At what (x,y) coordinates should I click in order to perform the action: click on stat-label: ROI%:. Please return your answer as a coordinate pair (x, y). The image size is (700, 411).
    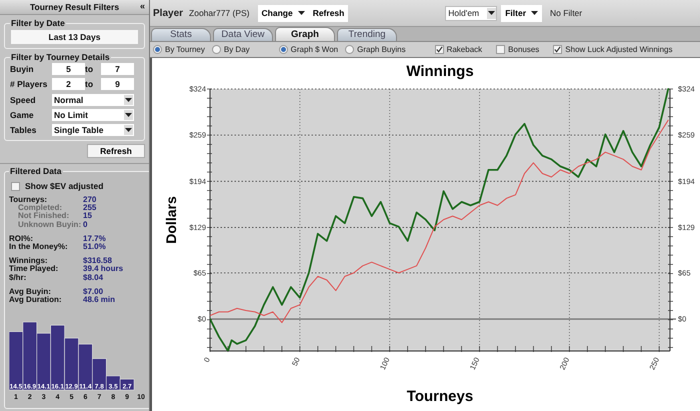
    Looking at the image, I should click on (21, 238).